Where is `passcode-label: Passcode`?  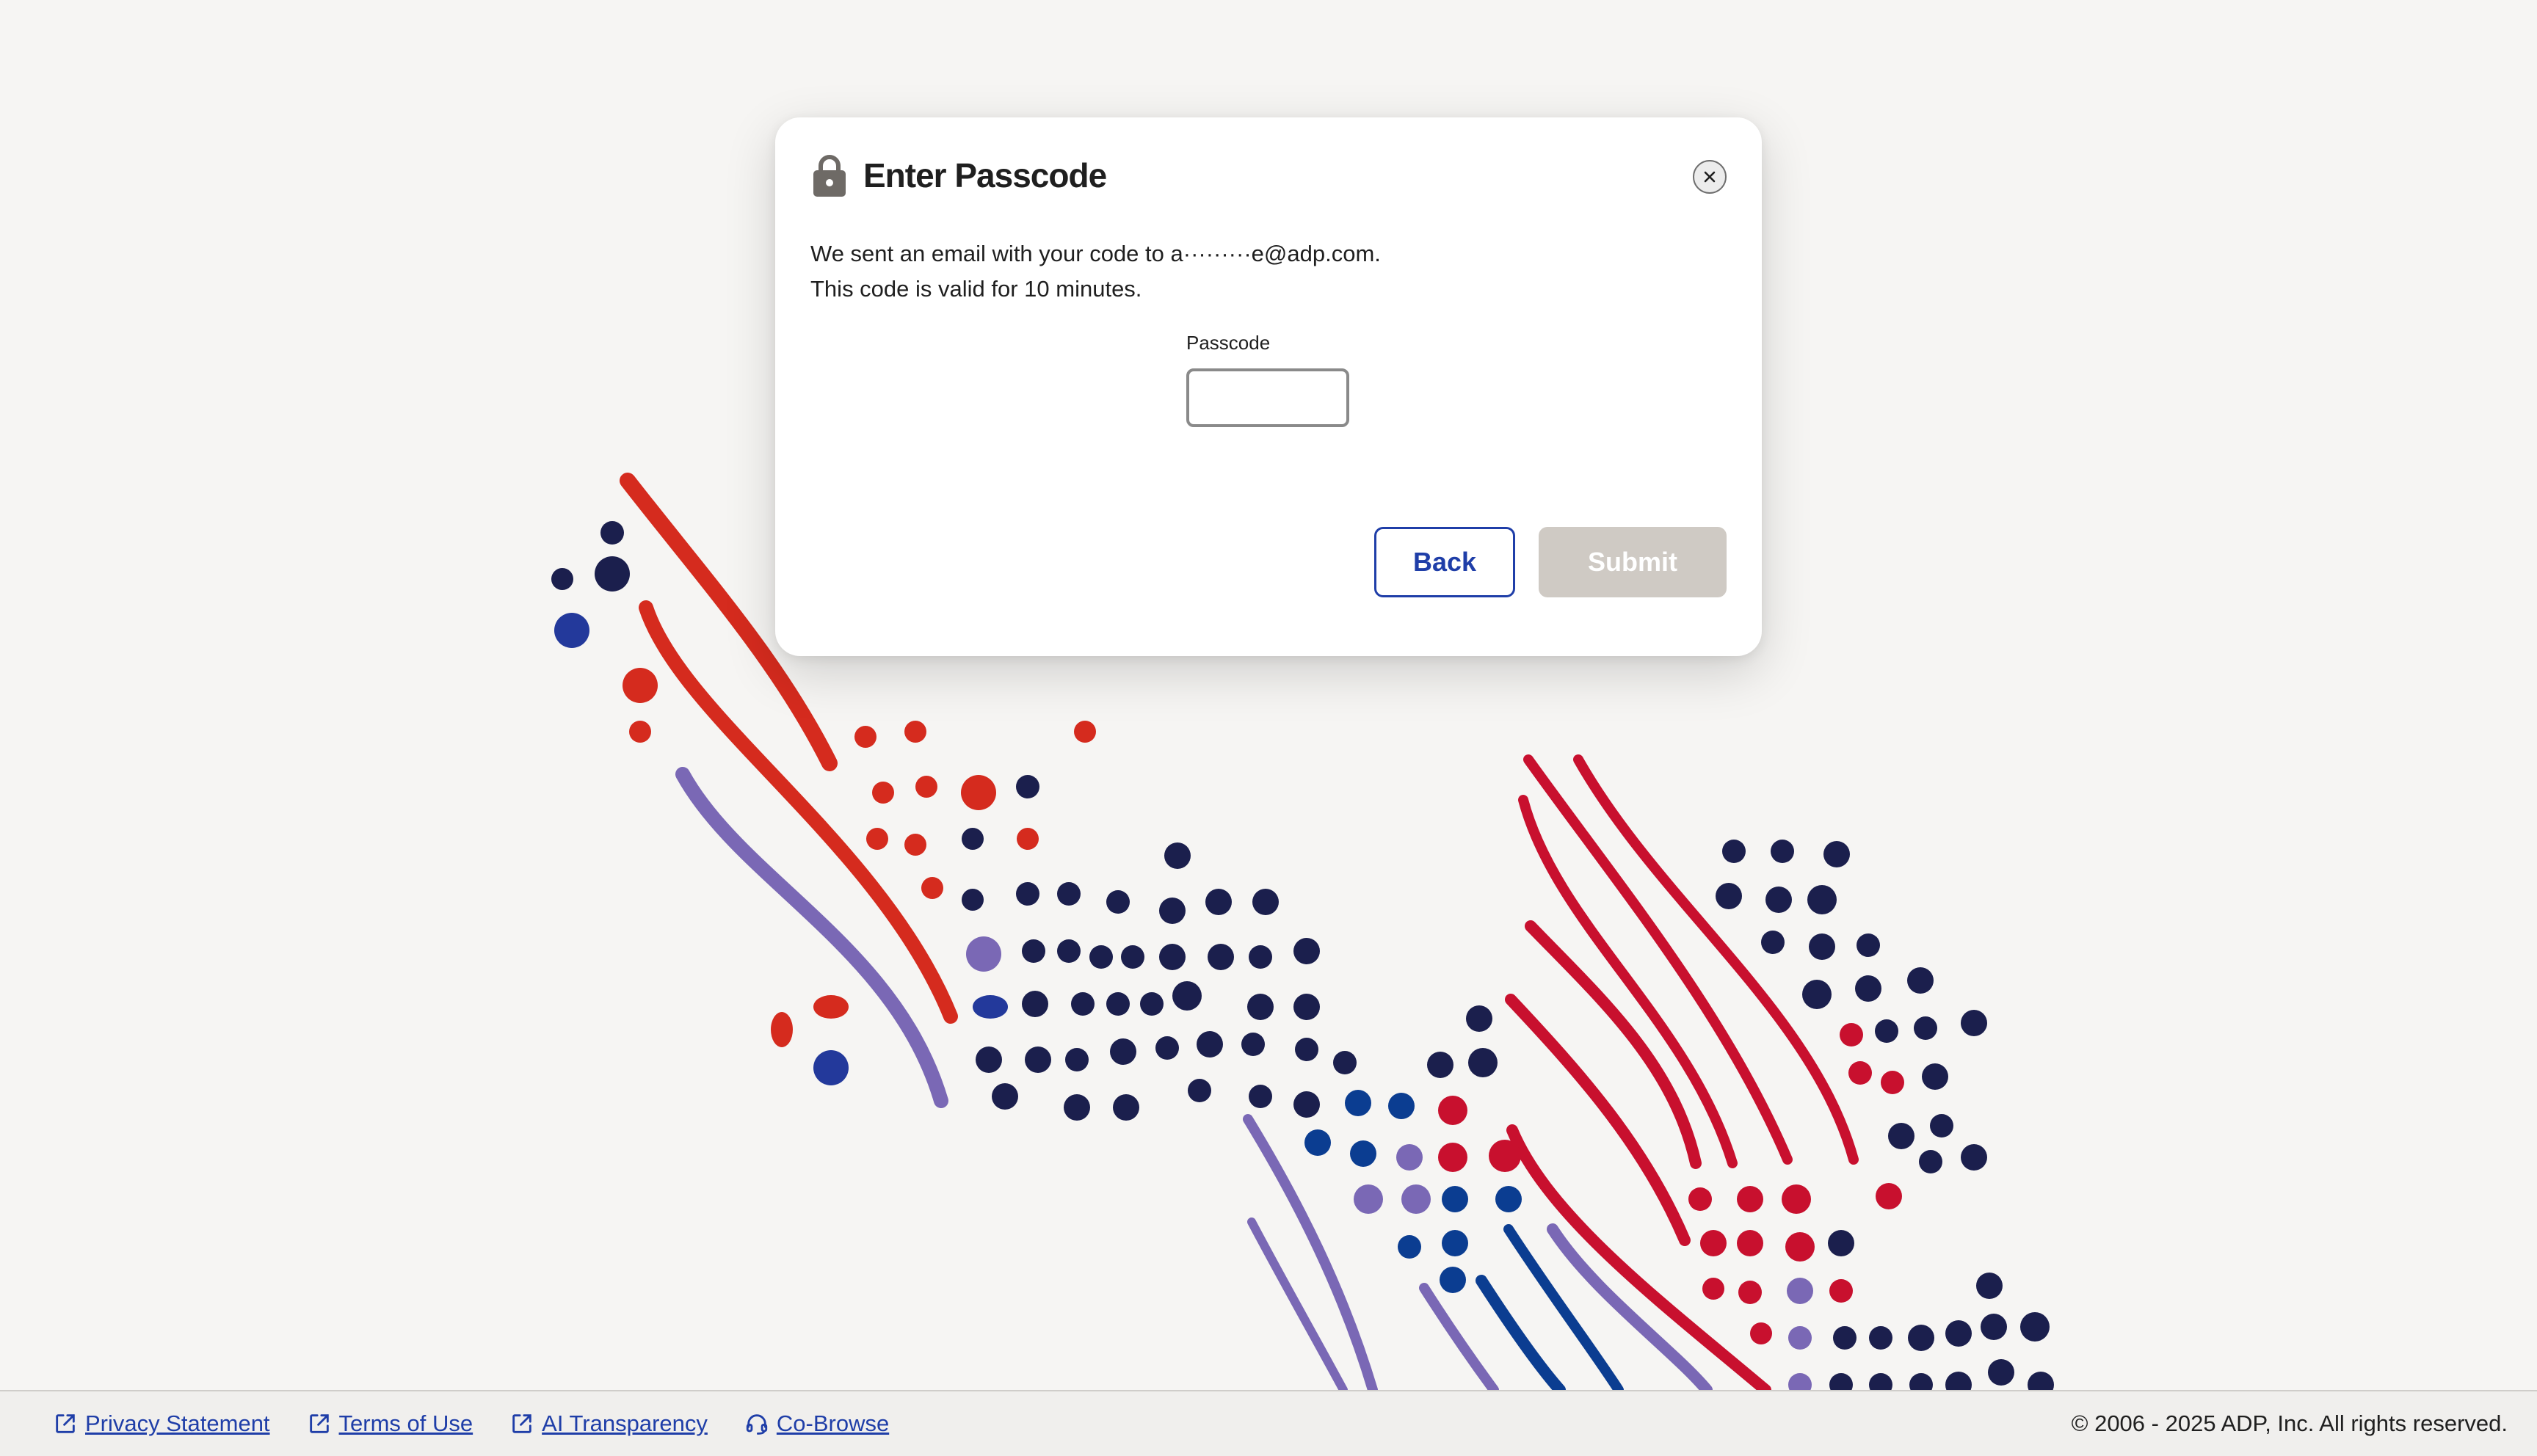 passcode-label: Passcode is located at coordinates (1228, 343).